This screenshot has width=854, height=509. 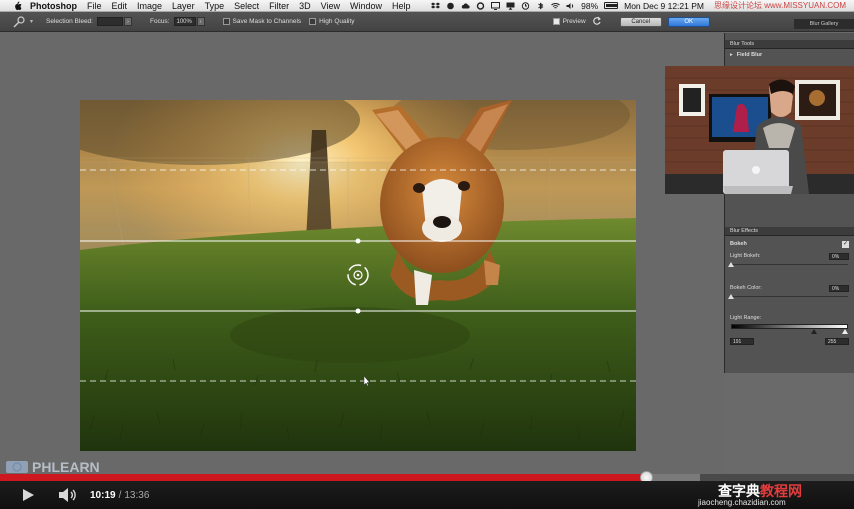 I want to click on cancel-button: Cancel, so click(x=640, y=21).